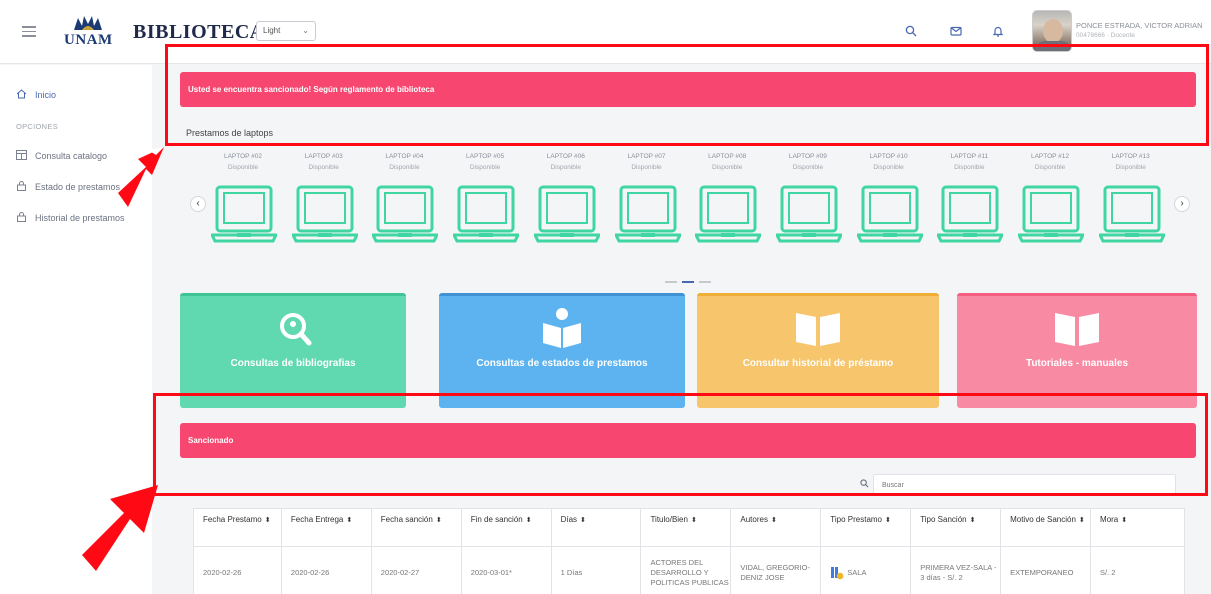 Image resolution: width=1211 pixels, height=594 pixels. What do you see at coordinates (326, 527) in the screenshot?
I see `column-header: Fecha Entrega ⬍` at bounding box center [326, 527].